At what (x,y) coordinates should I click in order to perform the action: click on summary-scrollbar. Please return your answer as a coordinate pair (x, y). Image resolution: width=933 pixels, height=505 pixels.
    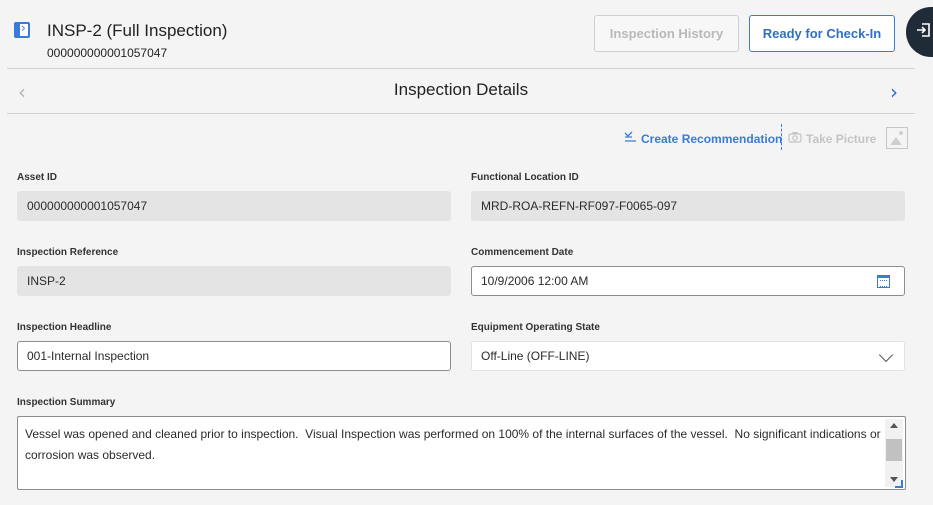
    Looking at the image, I should click on (894, 453).